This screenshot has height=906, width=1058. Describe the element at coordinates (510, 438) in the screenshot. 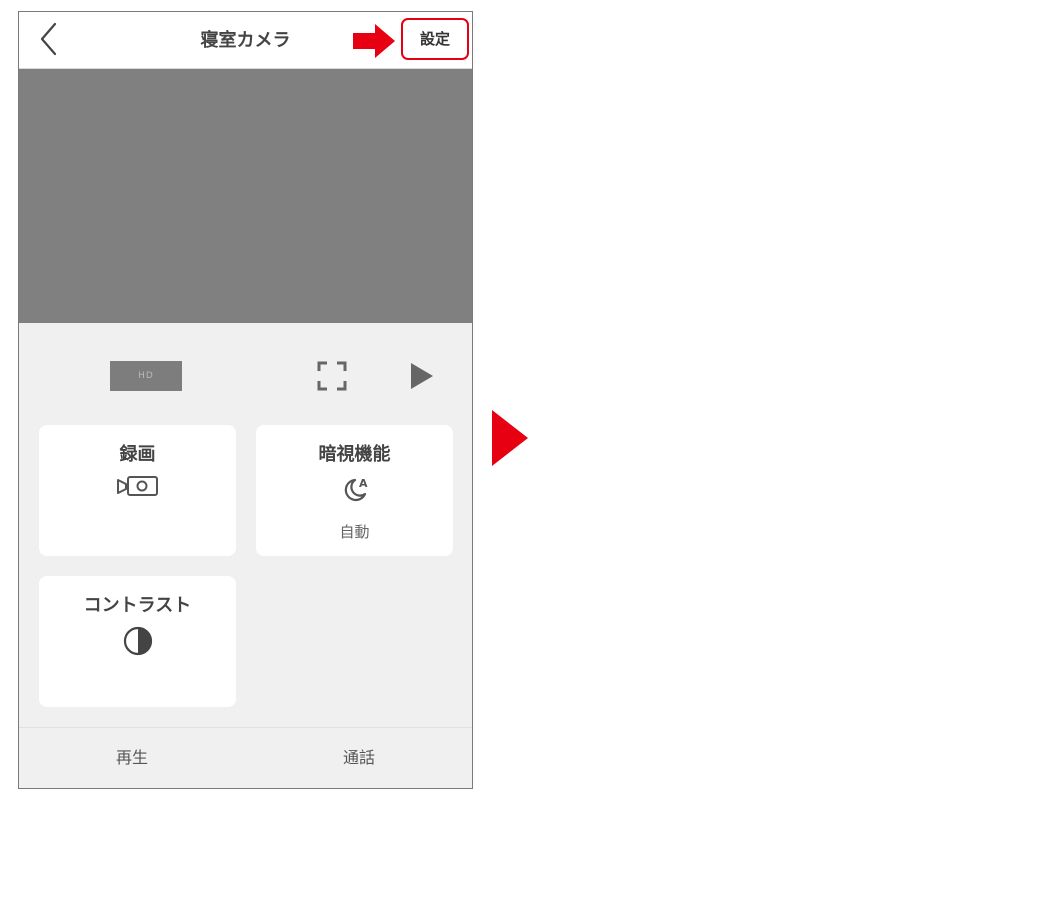

I see `next-step-arrow-icon` at that location.